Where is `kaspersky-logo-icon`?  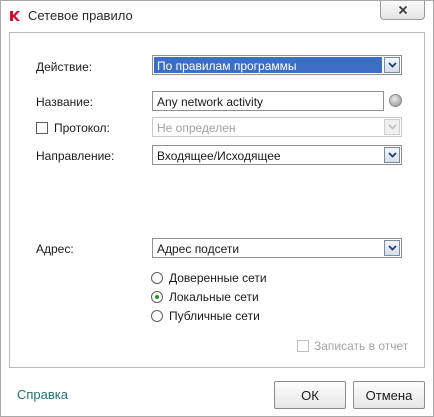
kaspersky-logo-icon is located at coordinates (15, 16).